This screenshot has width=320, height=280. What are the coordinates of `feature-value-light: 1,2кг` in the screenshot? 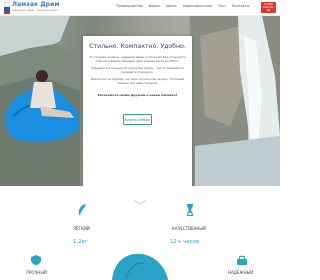 It's located at (80, 242).